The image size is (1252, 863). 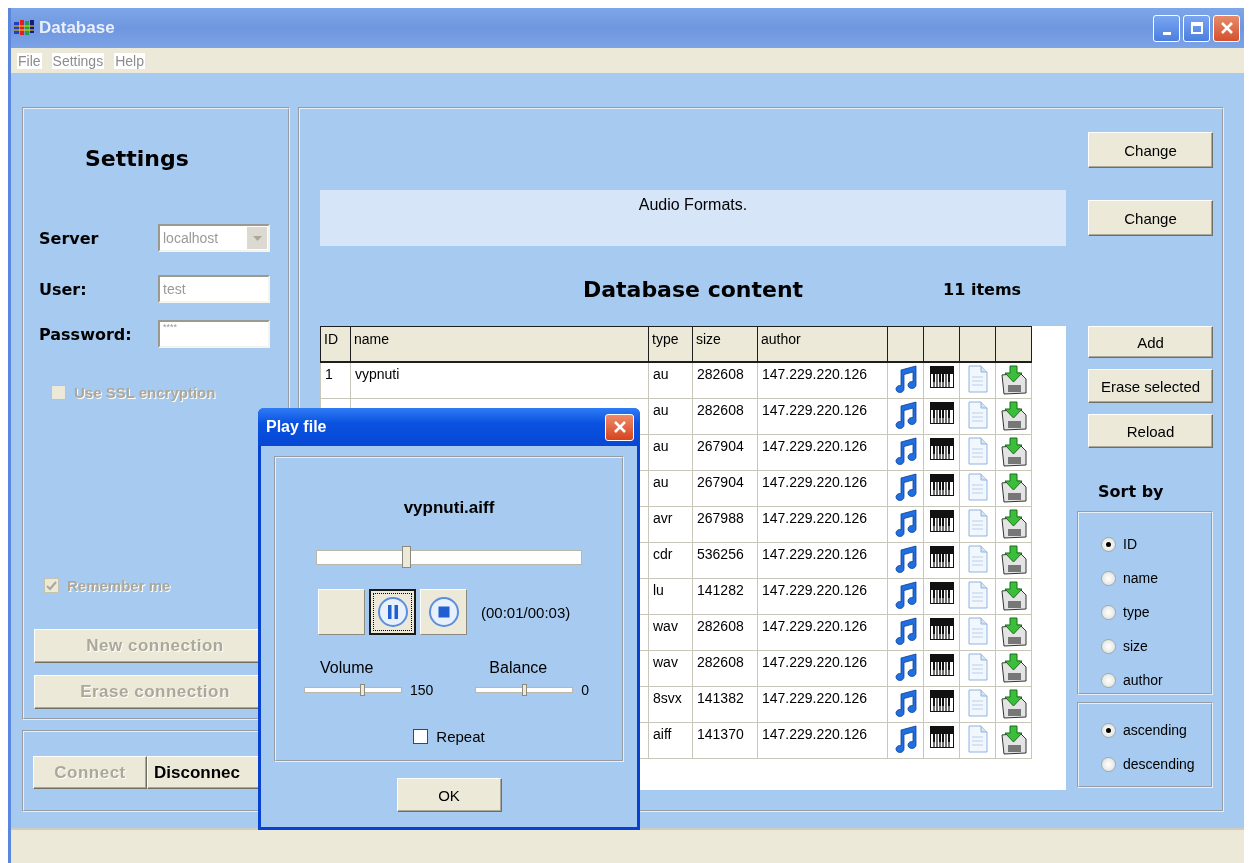 What do you see at coordinates (670, 488) in the screenshot?
I see `table-cell: au` at bounding box center [670, 488].